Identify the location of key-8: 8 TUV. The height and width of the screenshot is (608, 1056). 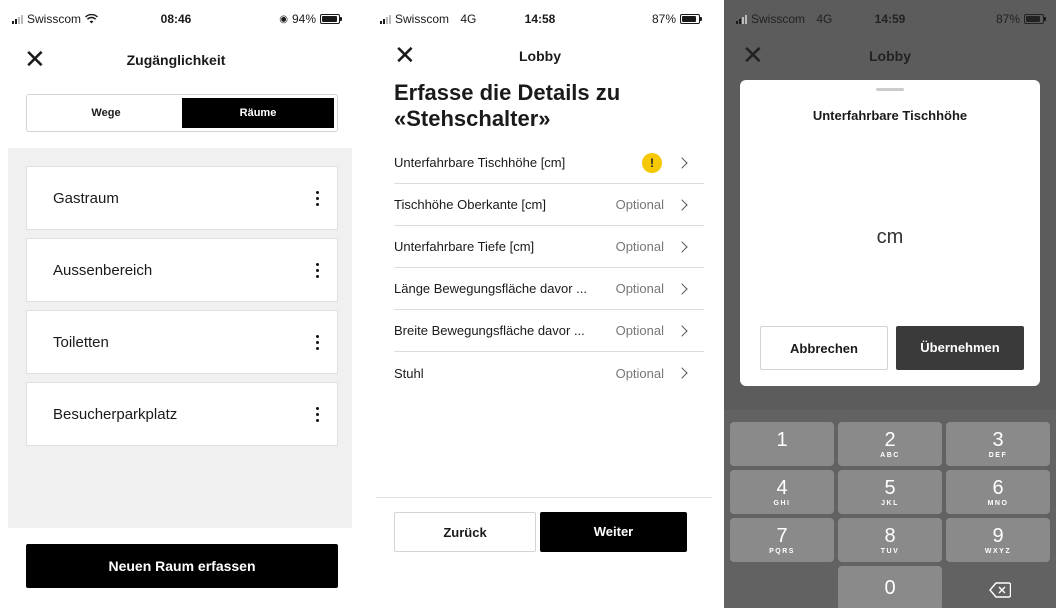
(890, 540).